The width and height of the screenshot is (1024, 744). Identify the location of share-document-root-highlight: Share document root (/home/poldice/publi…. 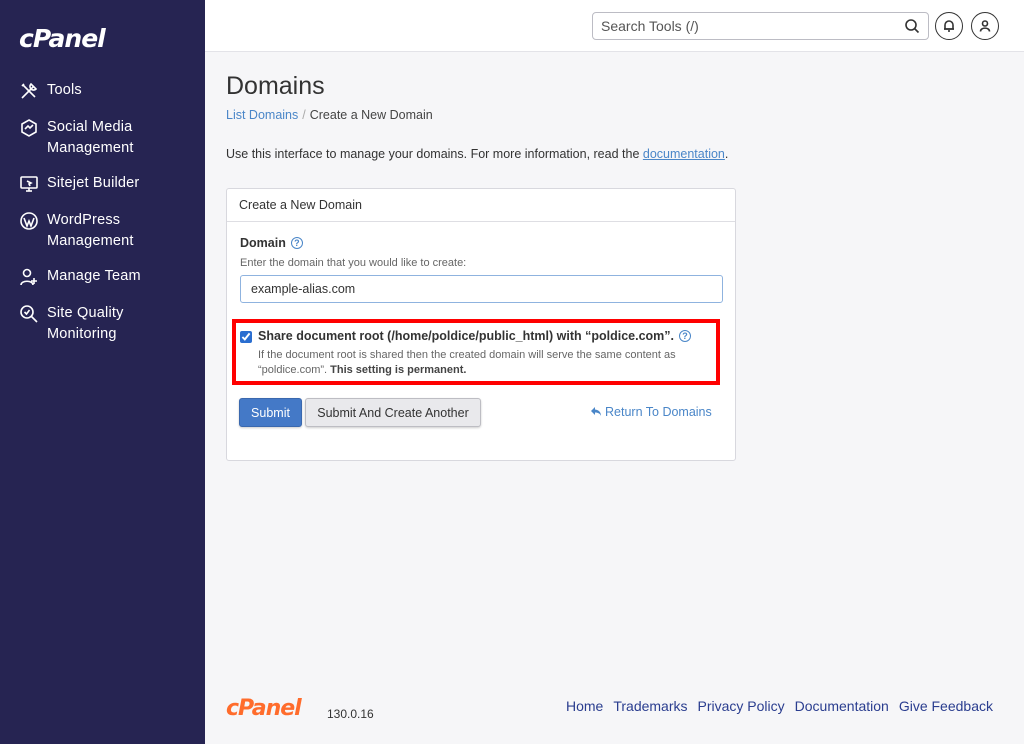
(476, 352).